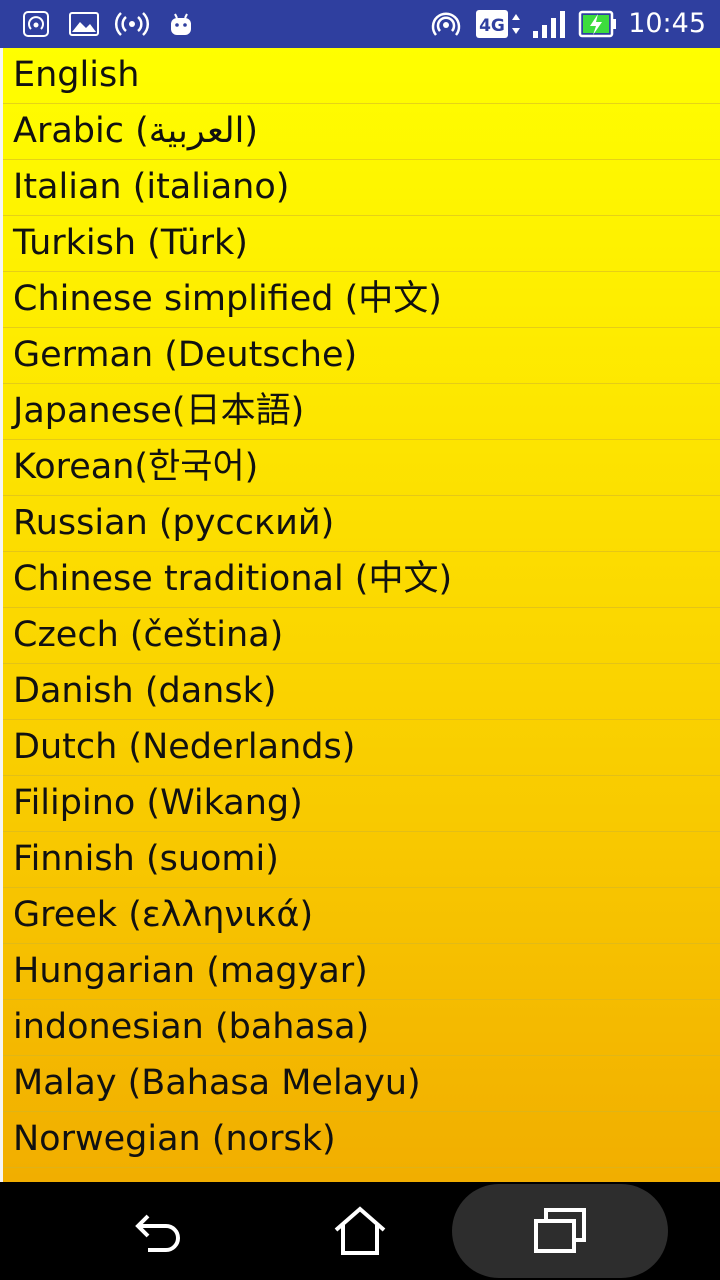  I want to click on language-item: Danish (dansk), so click(361, 692).